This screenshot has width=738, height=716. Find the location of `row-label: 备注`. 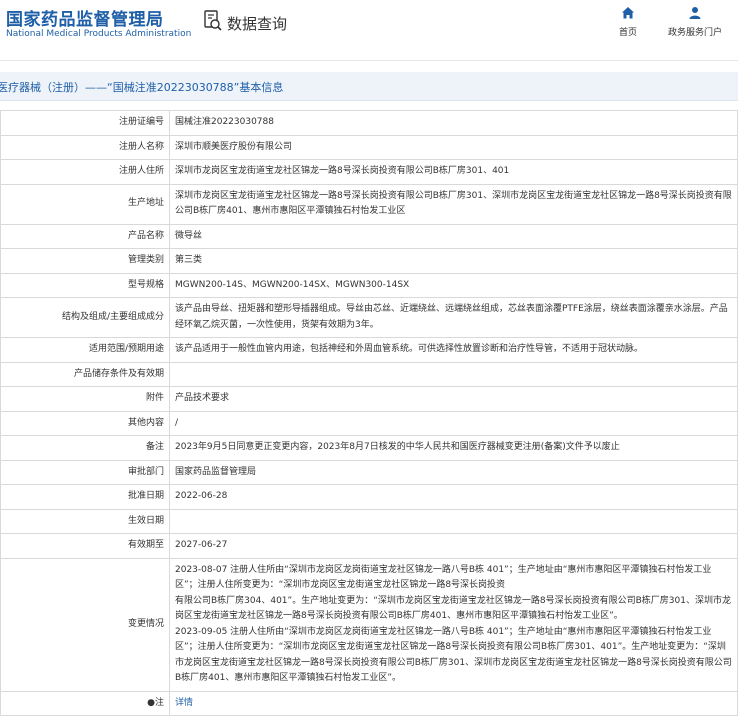

row-label: 备注 is located at coordinates (85, 448).